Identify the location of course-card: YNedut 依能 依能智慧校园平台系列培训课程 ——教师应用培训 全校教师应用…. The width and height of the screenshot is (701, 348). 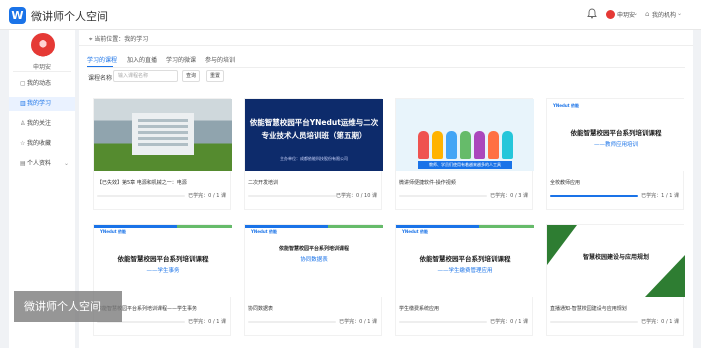
(615, 154).